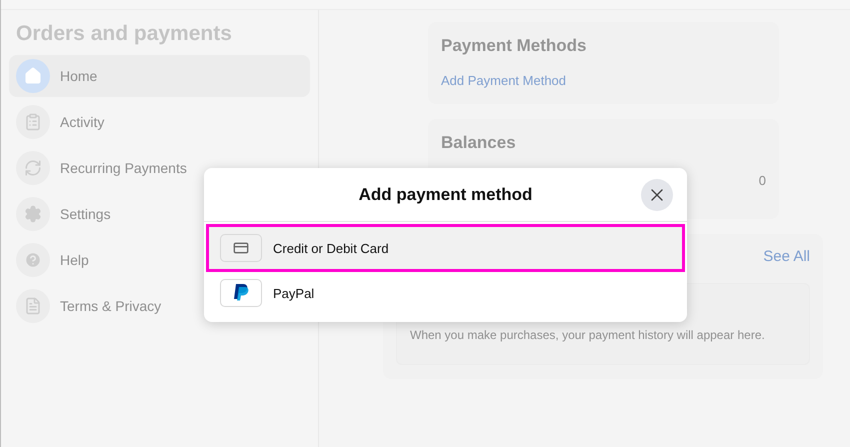  What do you see at coordinates (331, 248) in the screenshot?
I see `option-label: Credit or Debit Card` at bounding box center [331, 248].